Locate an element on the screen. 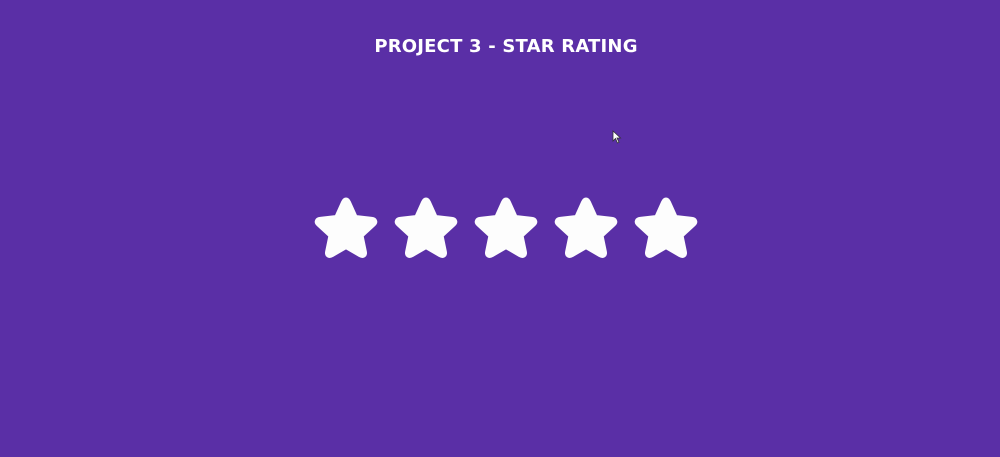 Image resolution: width=1000 pixels, height=457 pixels. star-rating is located at coordinates (506, 230).